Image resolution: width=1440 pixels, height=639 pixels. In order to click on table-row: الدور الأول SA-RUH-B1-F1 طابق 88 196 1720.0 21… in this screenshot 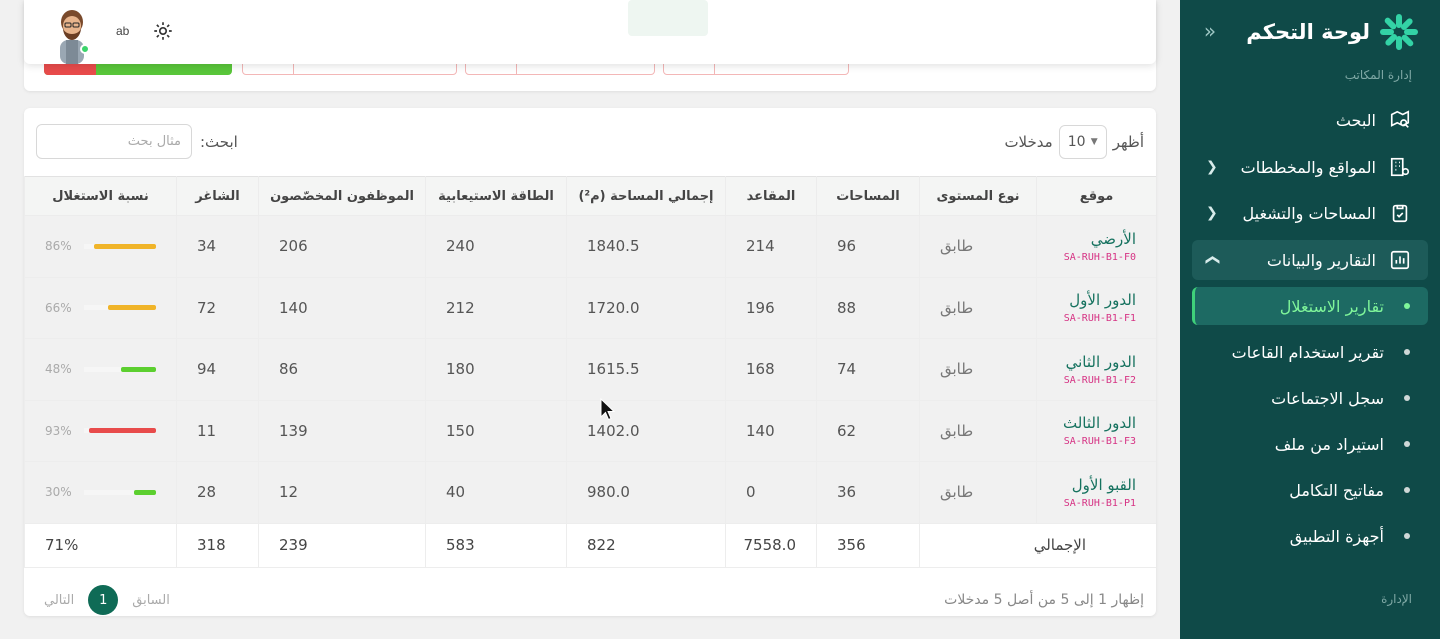, I will do `click(590, 307)`.